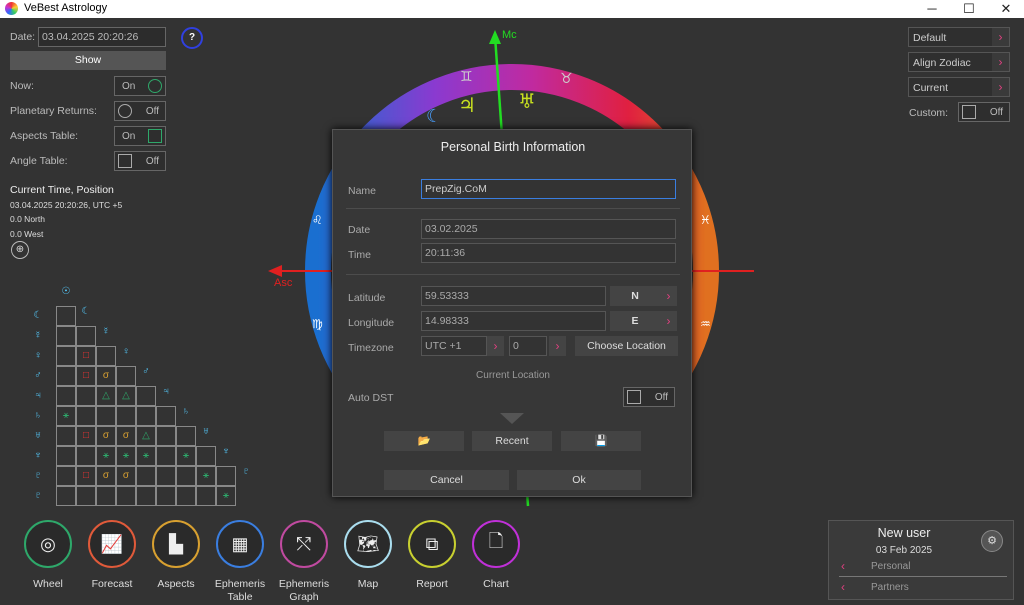  Describe the element at coordinates (601, 441) in the screenshot. I see `save-button: 💾` at that location.